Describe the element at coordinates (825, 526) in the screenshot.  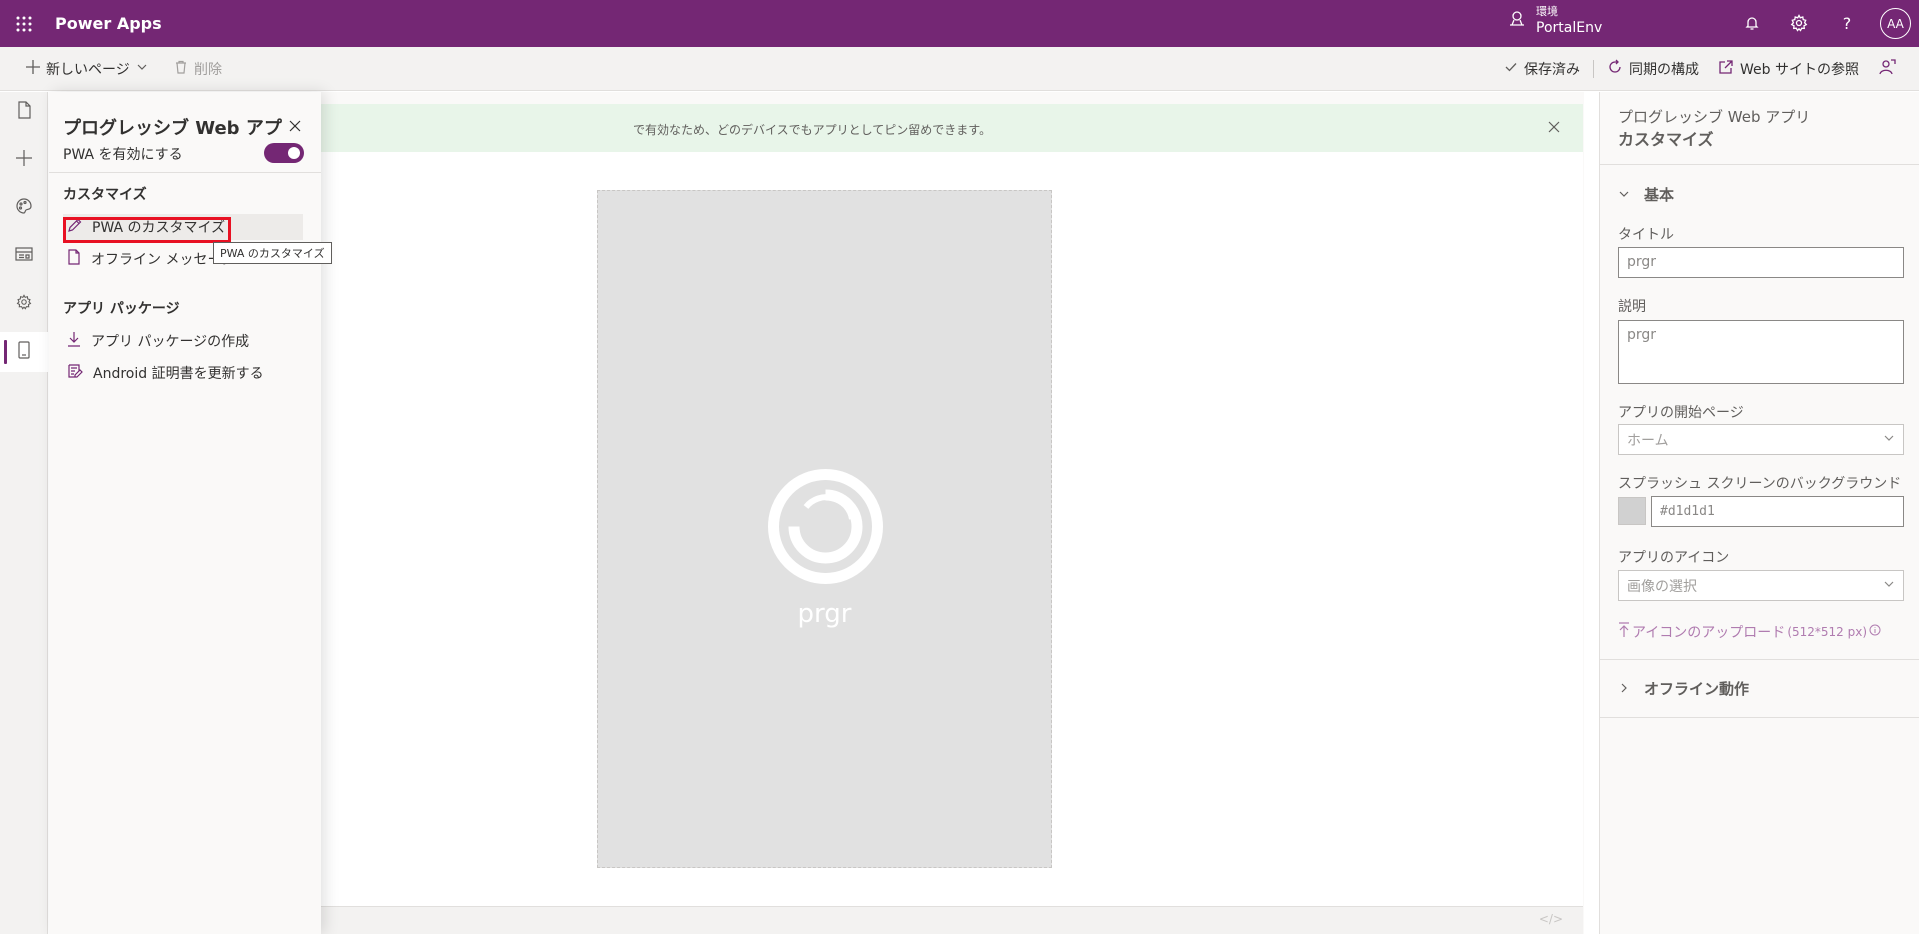
I see `app-logo-icon` at that location.